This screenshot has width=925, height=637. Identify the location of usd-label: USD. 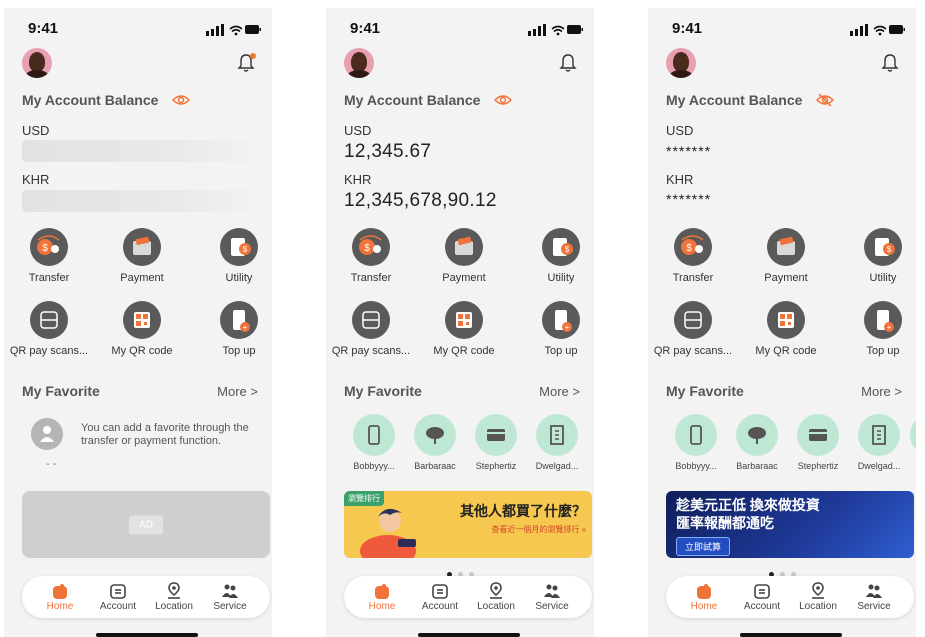
(36, 130).